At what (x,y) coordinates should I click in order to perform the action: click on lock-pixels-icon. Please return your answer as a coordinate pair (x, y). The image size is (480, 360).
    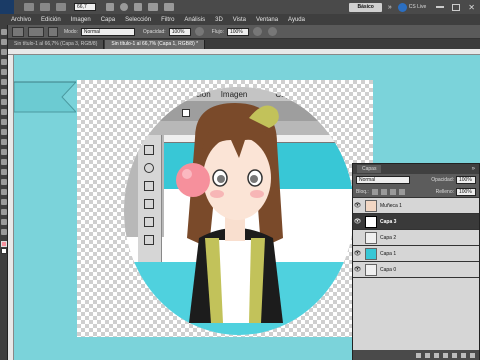
    Looking at the image, I should click on (383, 191).